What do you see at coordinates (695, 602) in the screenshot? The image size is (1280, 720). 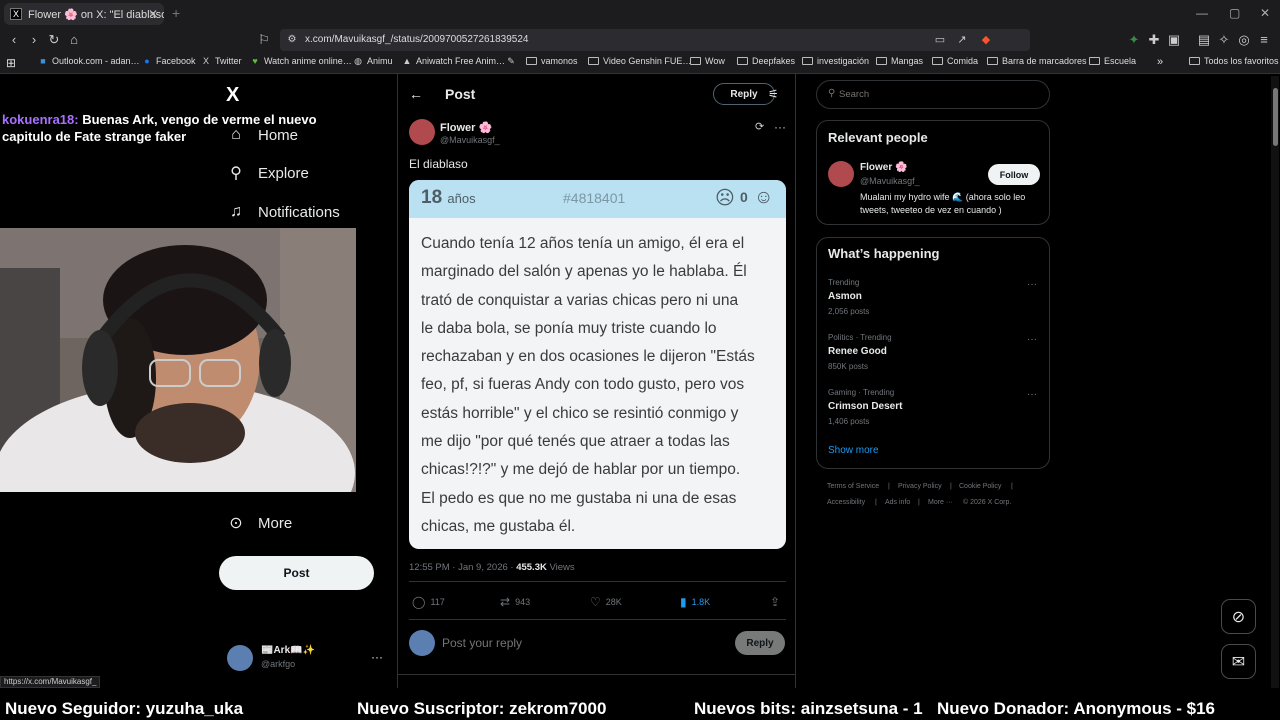 I see `bookmark-stat: ▮ 1.8K` at bounding box center [695, 602].